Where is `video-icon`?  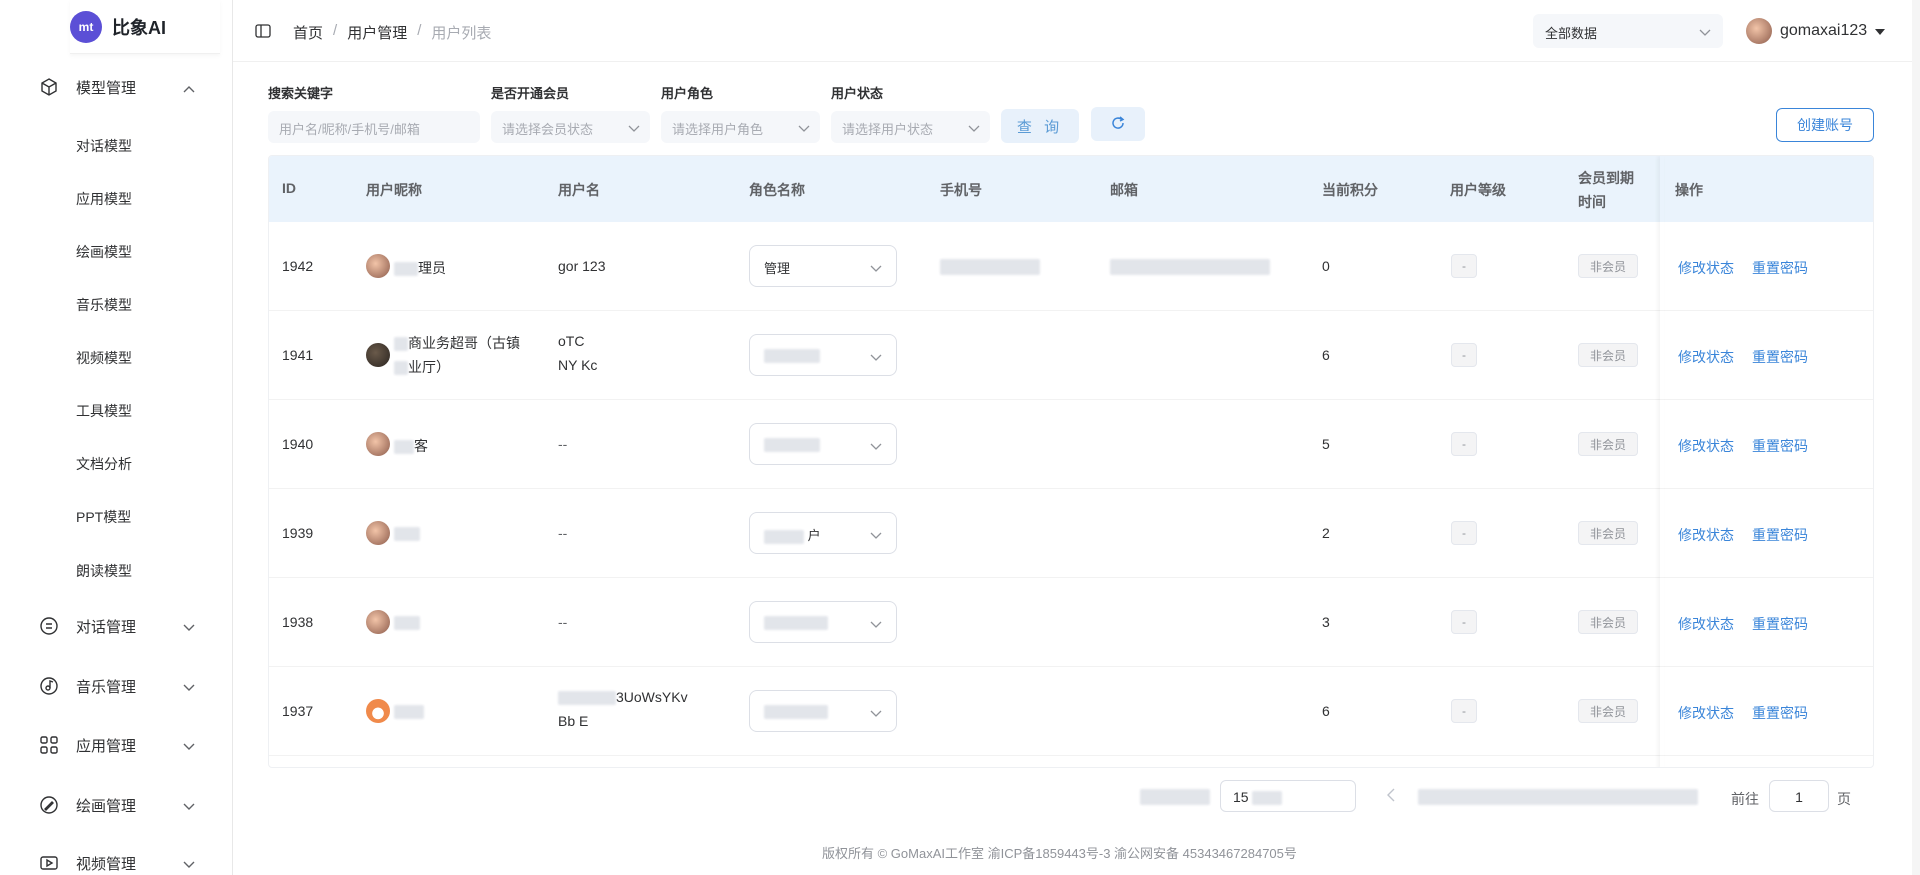
video-icon is located at coordinates (49, 863).